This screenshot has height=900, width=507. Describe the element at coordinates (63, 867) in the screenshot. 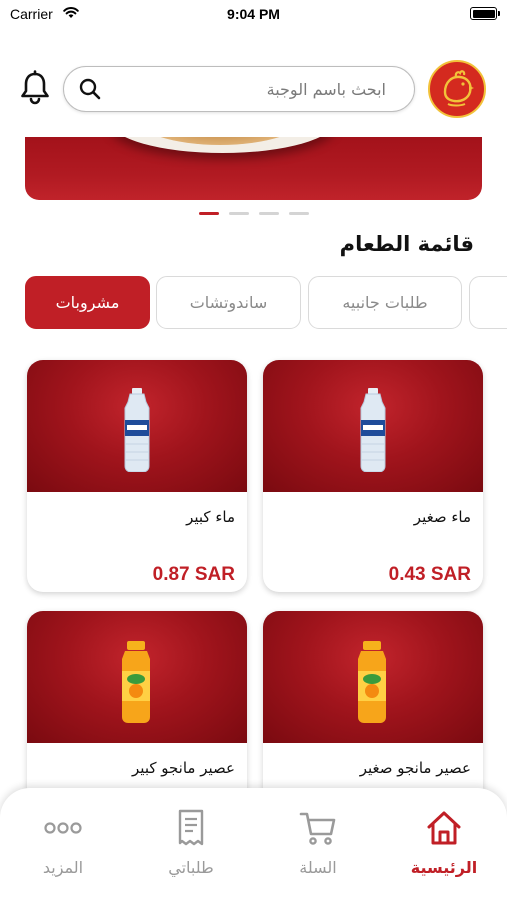

I see `nav-more-label: المزيد` at that location.